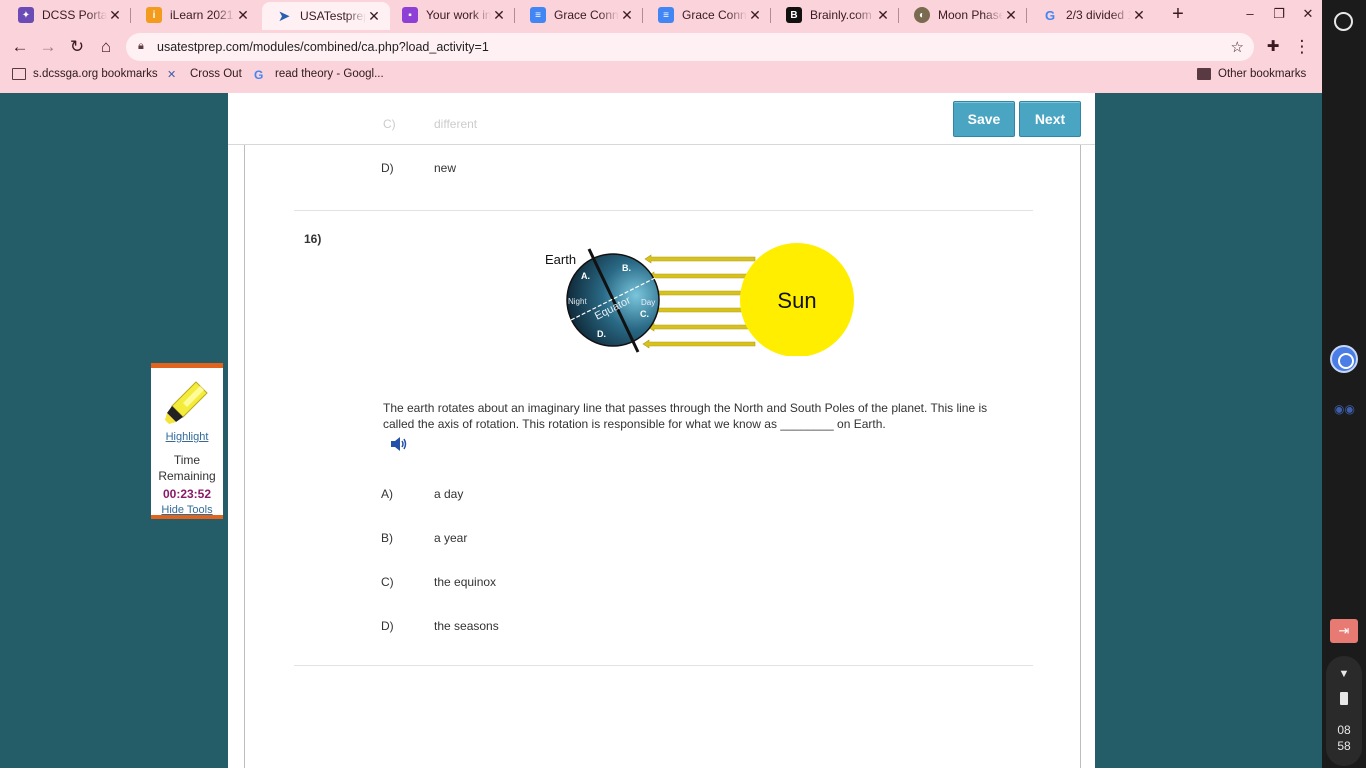 The width and height of the screenshot is (1366, 768). What do you see at coordinates (1273, 47) in the screenshot?
I see `extensions-icon: ✚` at bounding box center [1273, 47].